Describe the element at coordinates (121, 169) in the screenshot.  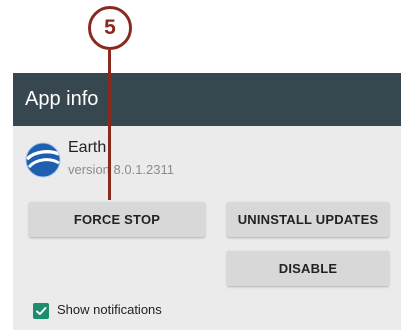
I see `app-version: version 8.0.1.2311` at that location.